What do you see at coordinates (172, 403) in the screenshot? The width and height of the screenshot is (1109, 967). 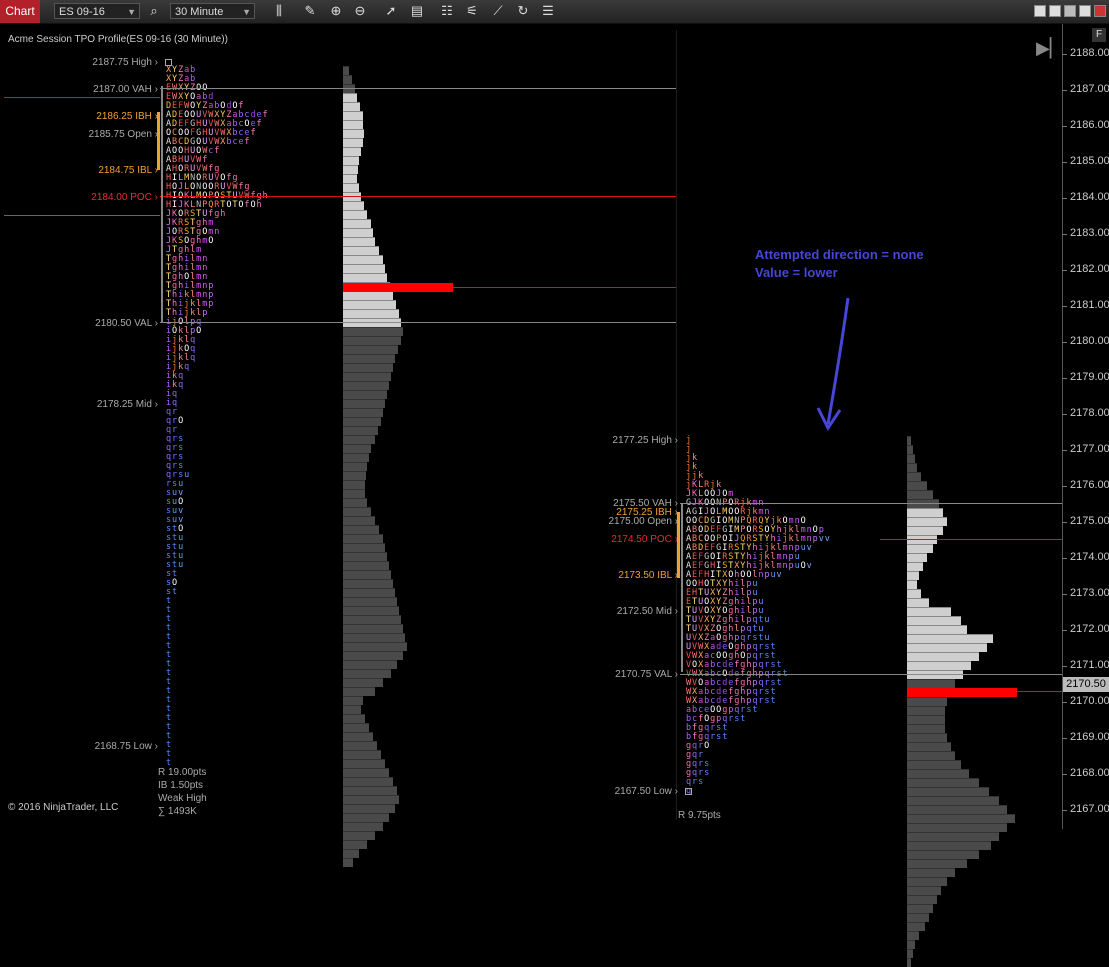 I see `profile1-tpo-row: iq` at bounding box center [172, 403].